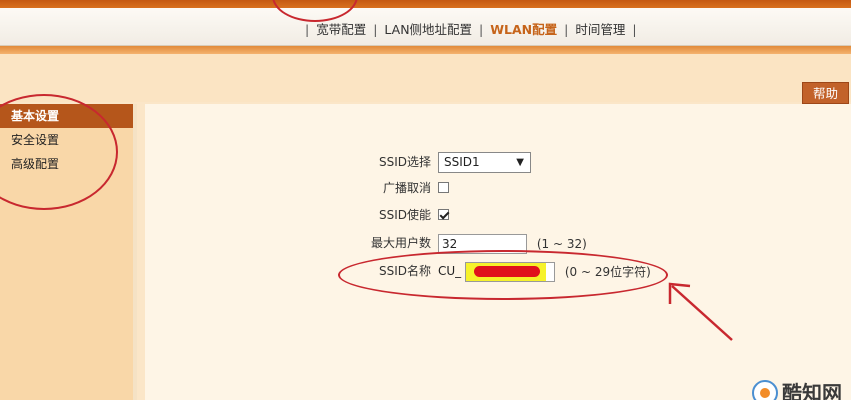 Image resolution: width=851 pixels, height=400 pixels. Describe the element at coordinates (68, 252) in the screenshot. I see `sidebar: 基本设置 安全设置 高级配置` at that location.